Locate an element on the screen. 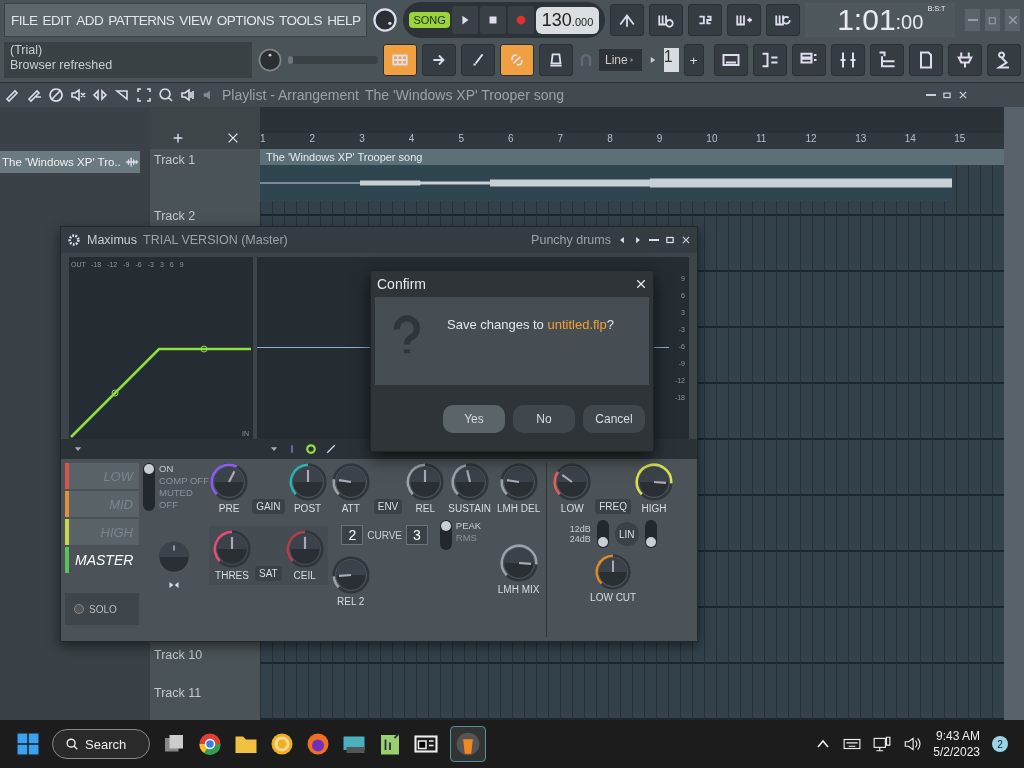 The height and width of the screenshot is (768, 1024). add-pattern-button: + is located at coordinates (693, 60).